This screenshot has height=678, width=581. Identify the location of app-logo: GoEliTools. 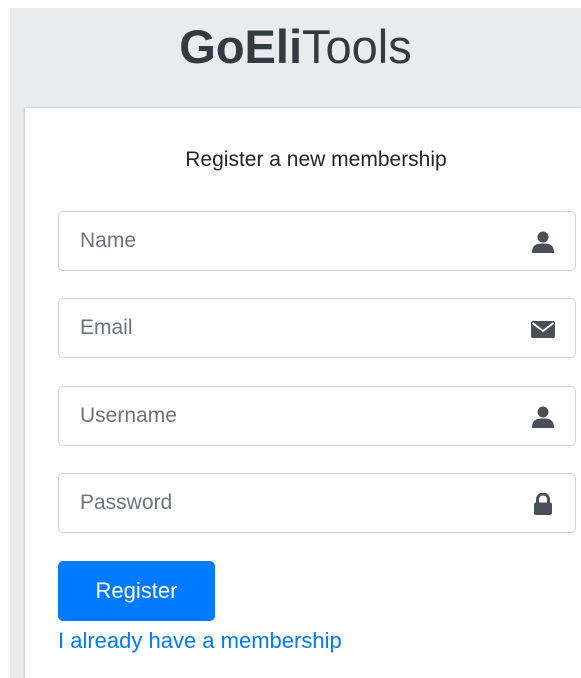
(295, 49).